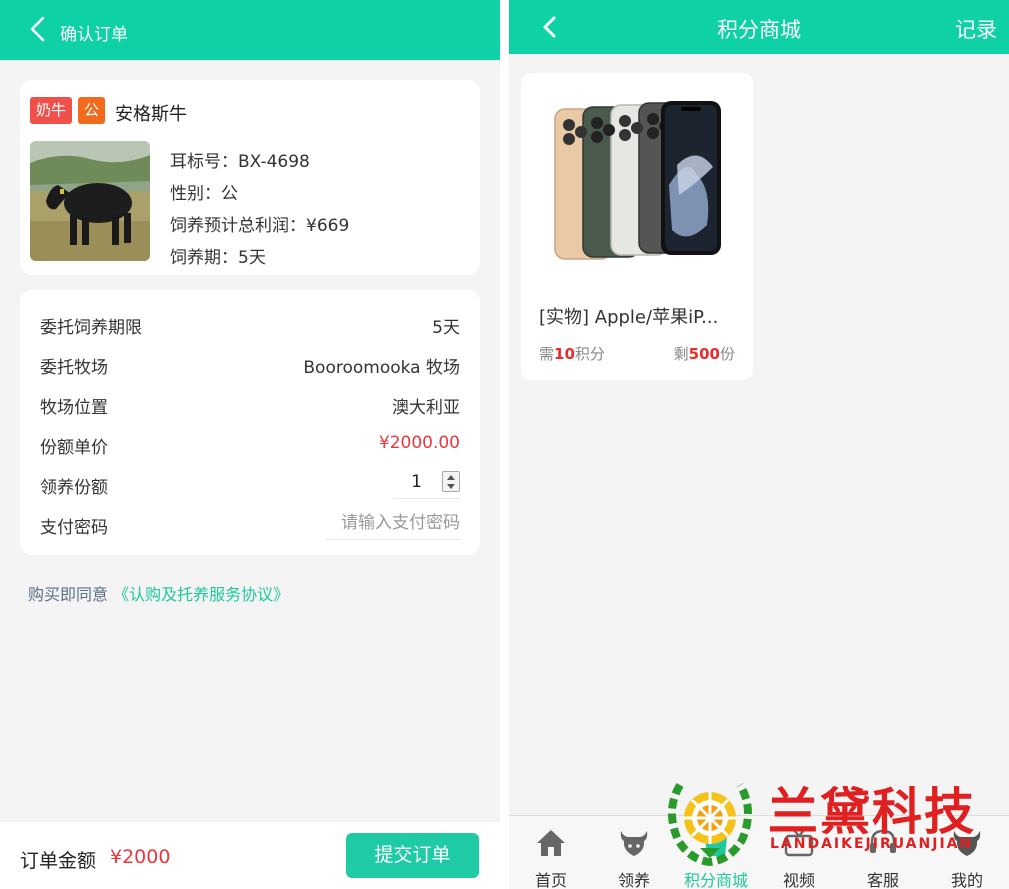 This screenshot has height=889, width=1009. I want to click on panel-divider, so click(504, 444).